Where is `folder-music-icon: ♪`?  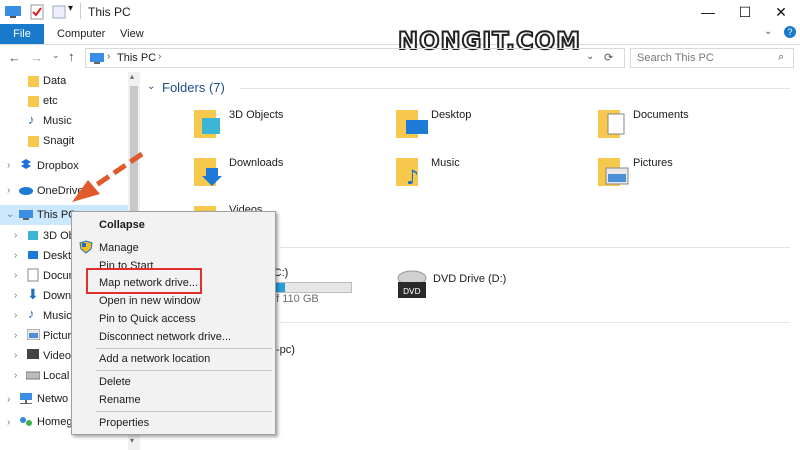 folder-music-icon: ♪ is located at coordinates (407, 173).